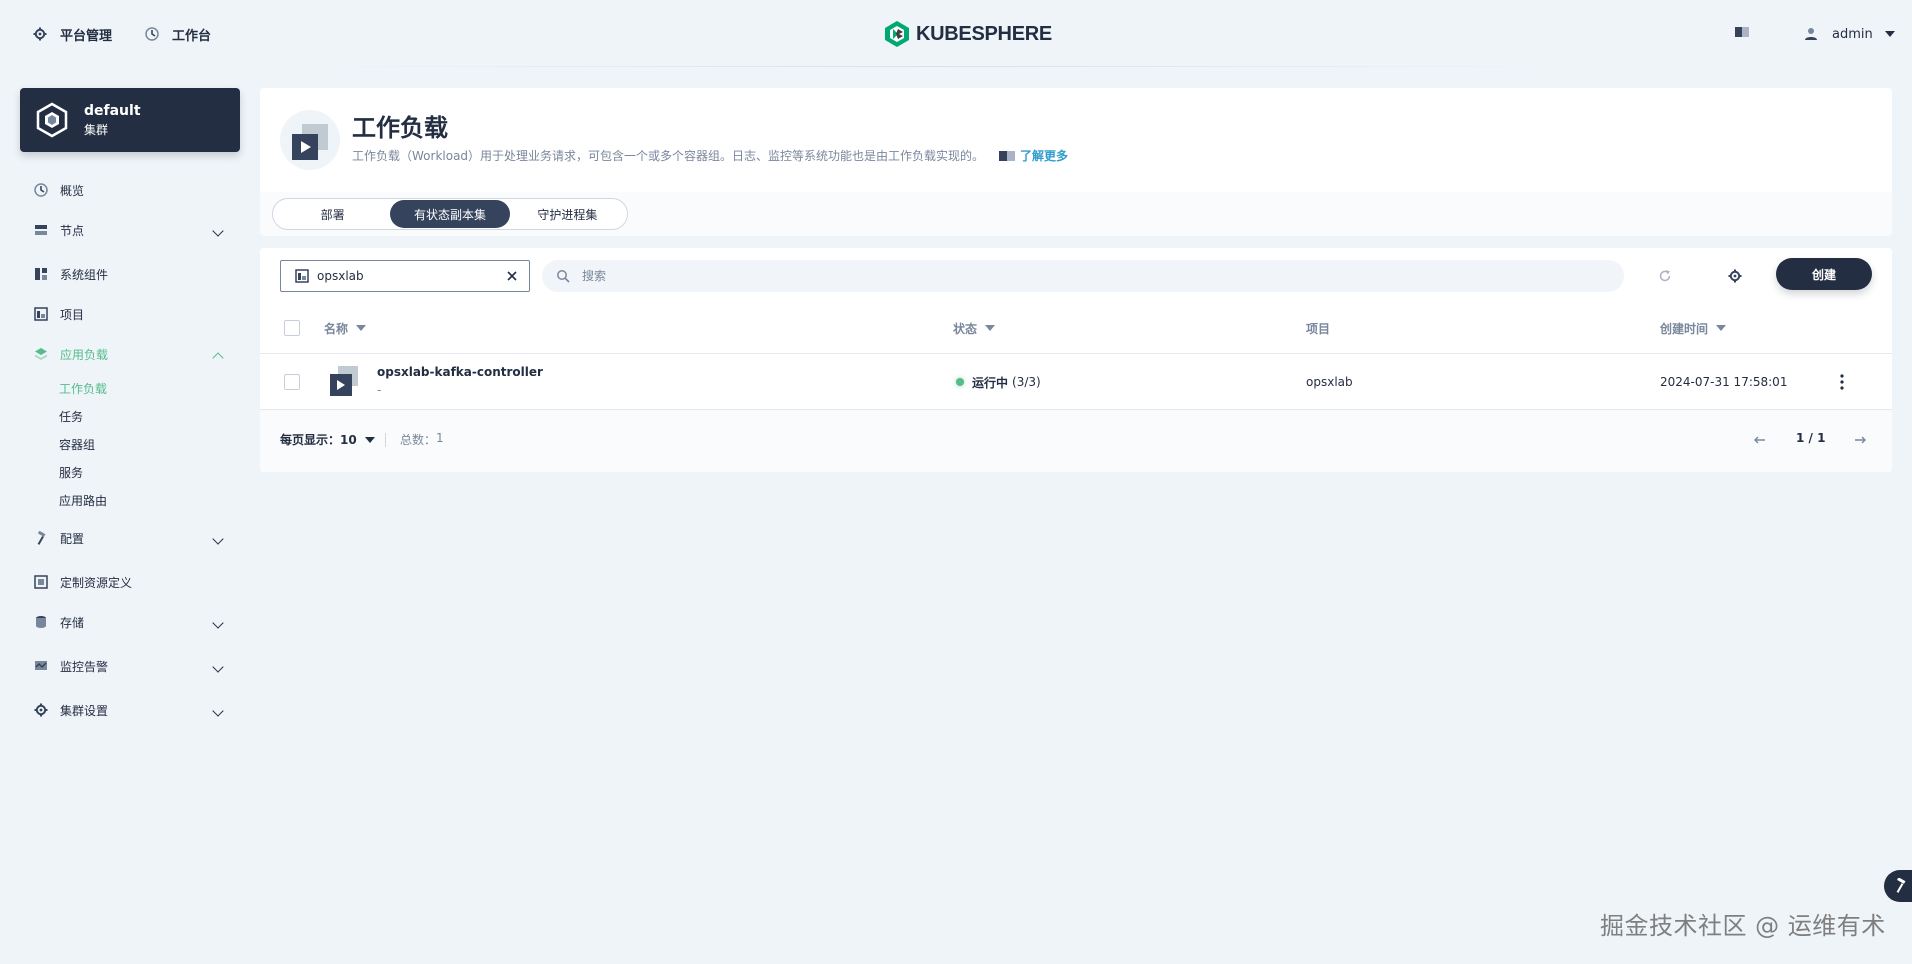  What do you see at coordinates (292, 382) in the screenshot?
I see `row-checkbox` at bounding box center [292, 382].